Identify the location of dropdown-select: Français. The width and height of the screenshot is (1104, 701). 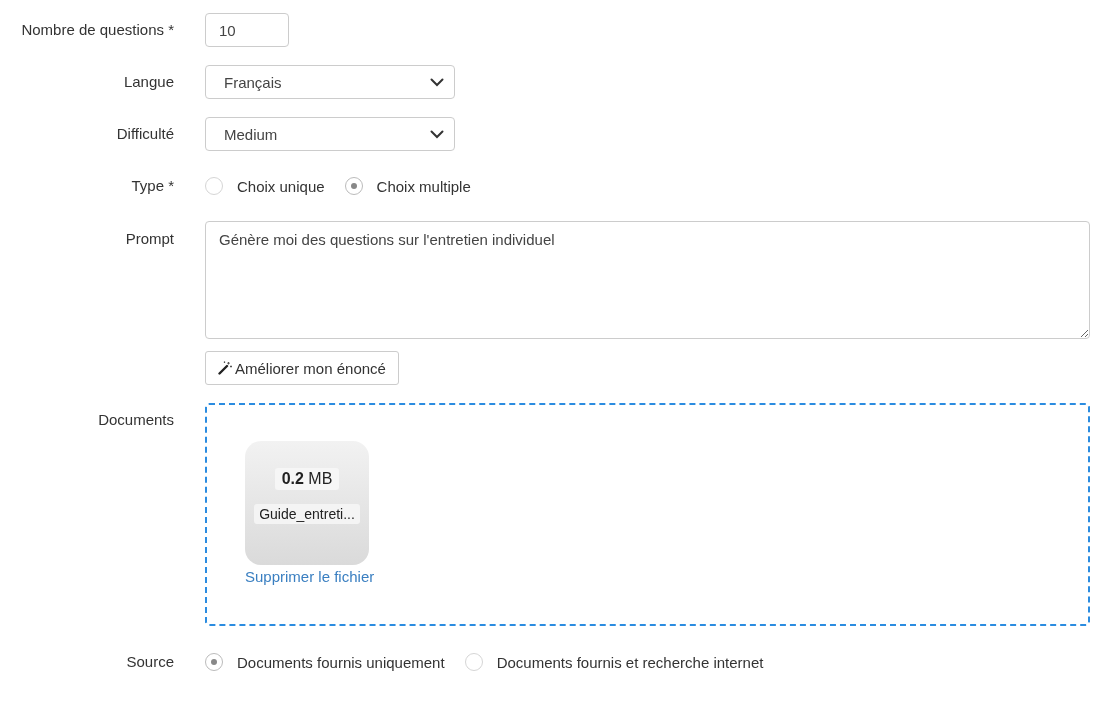
(330, 82).